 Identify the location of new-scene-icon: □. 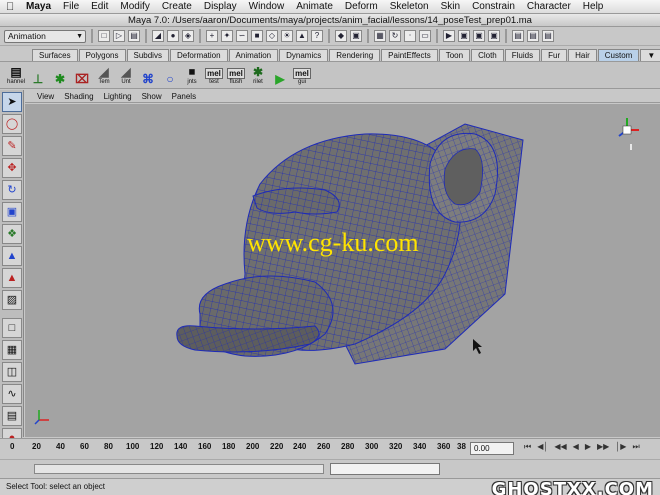
(104, 36).